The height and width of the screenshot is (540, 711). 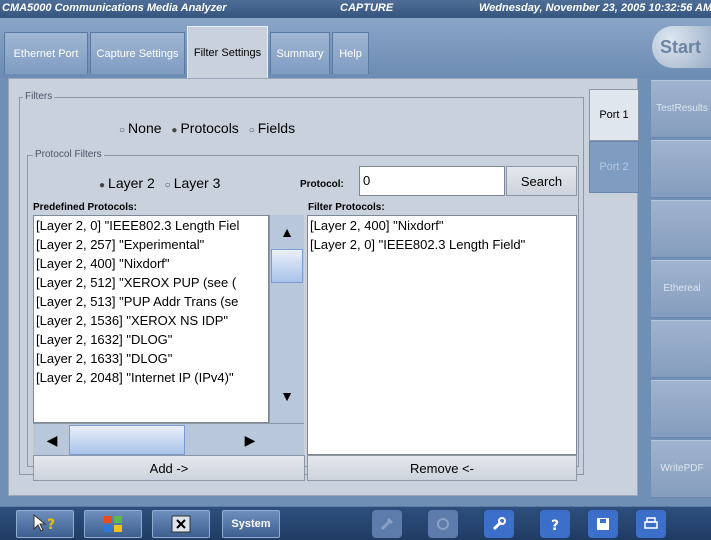 What do you see at coordinates (443, 524) in the screenshot?
I see `disabled-record-icon` at bounding box center [443, 524].